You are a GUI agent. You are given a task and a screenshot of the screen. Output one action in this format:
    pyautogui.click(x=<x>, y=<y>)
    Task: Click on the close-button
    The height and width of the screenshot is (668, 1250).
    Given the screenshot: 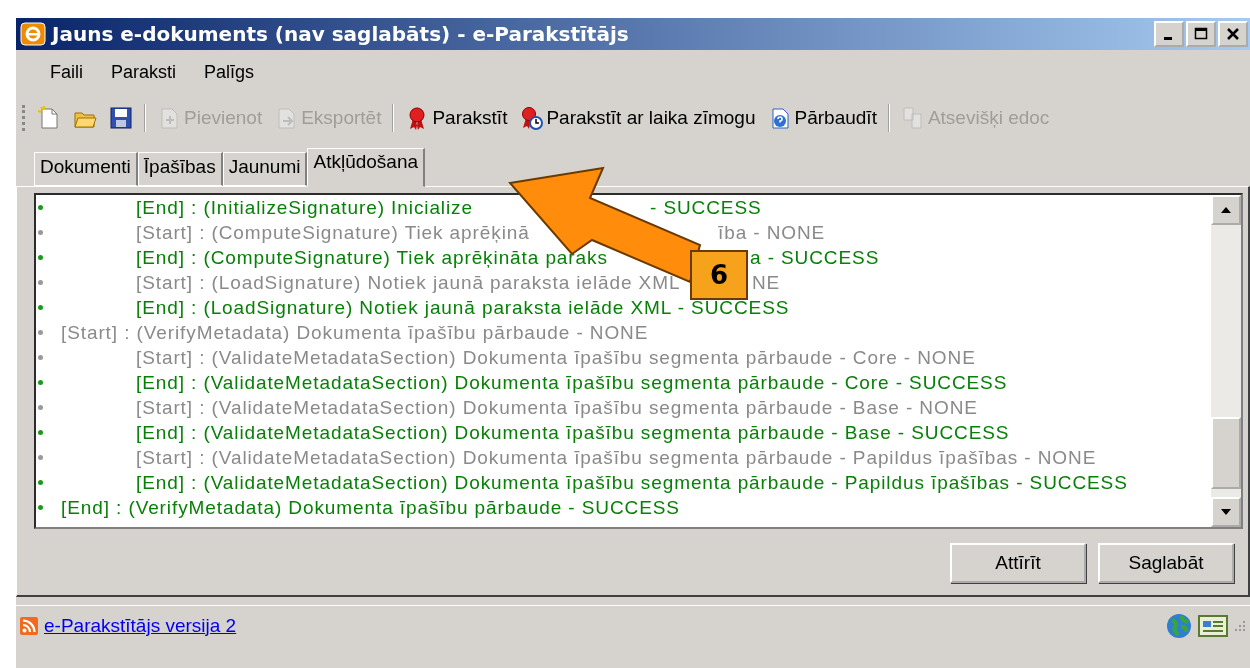 What is the action you would take?
    pyautogui.click(x=1233, y=34)
    